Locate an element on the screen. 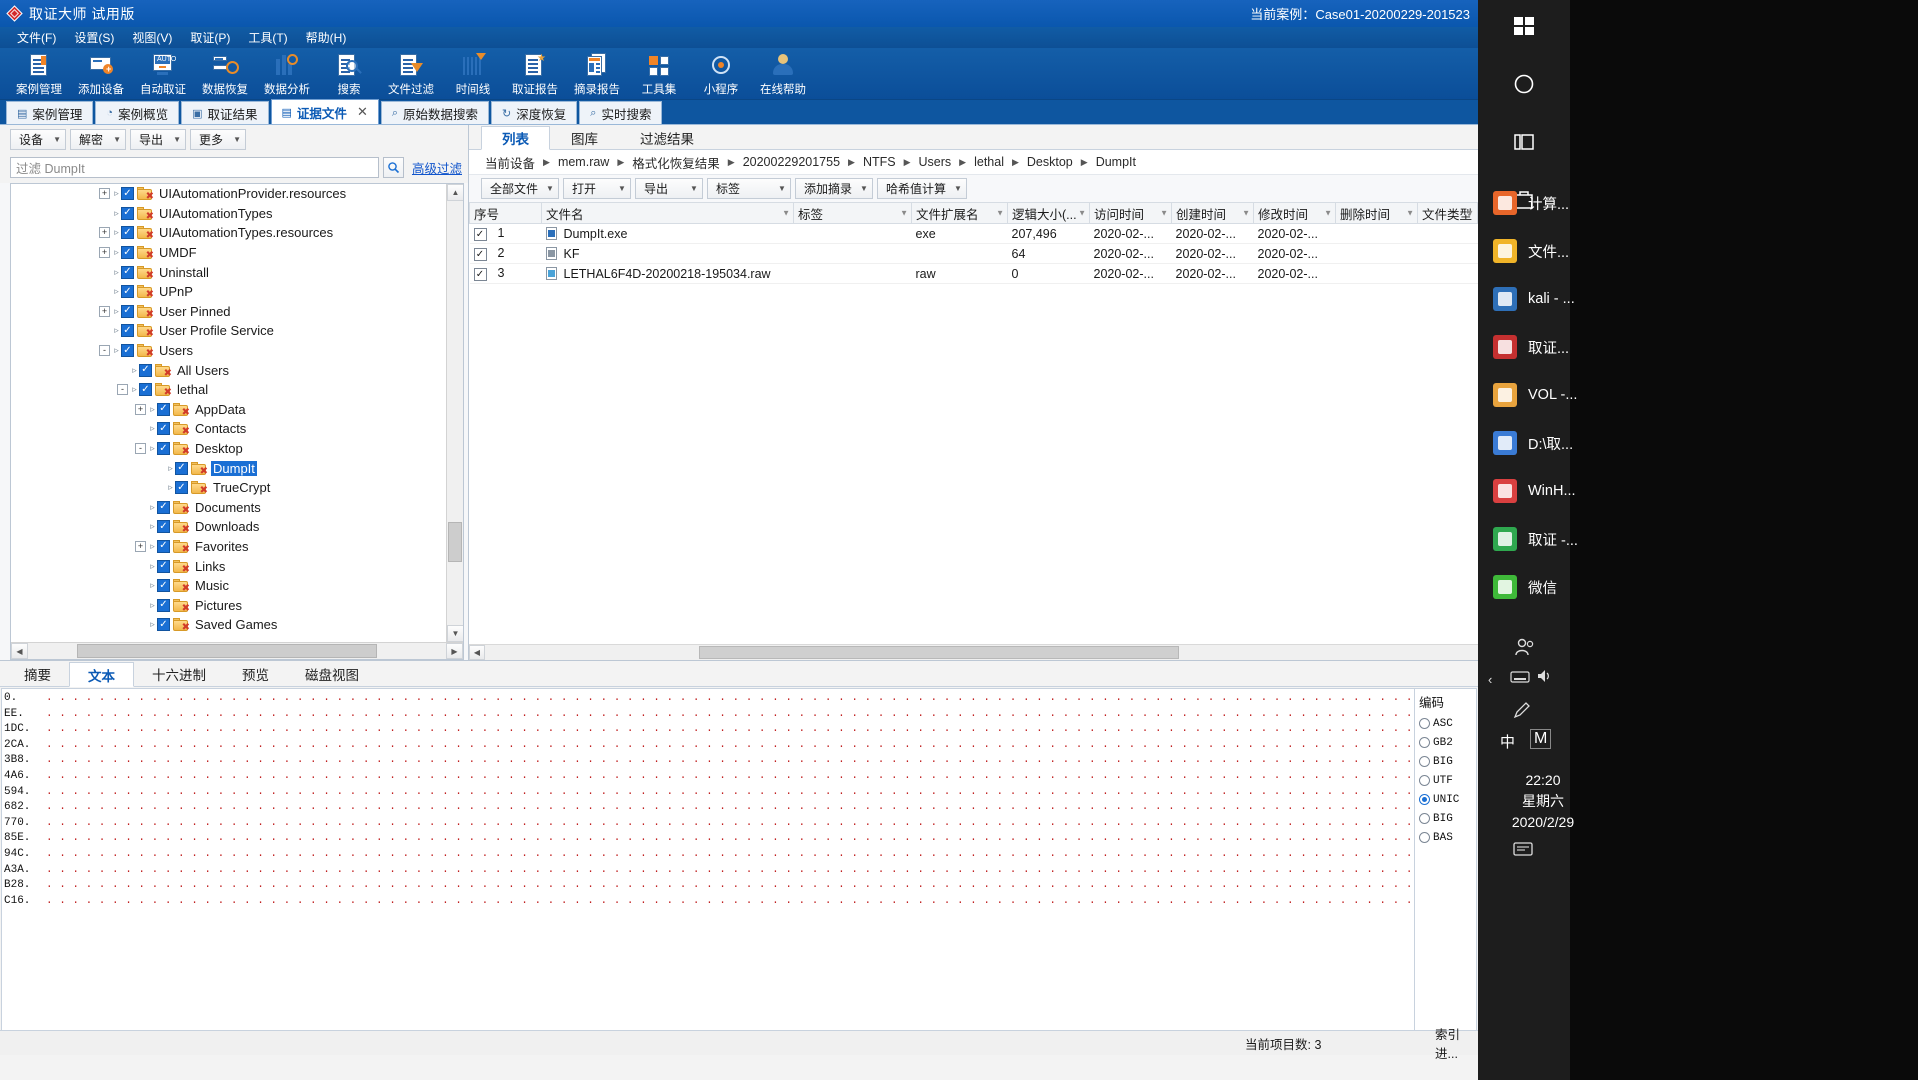 Image resolution: width=1918 pixels, height=1080 pixels. file-name-cell: DumpIt.exe is located at coordinates (667, 233).